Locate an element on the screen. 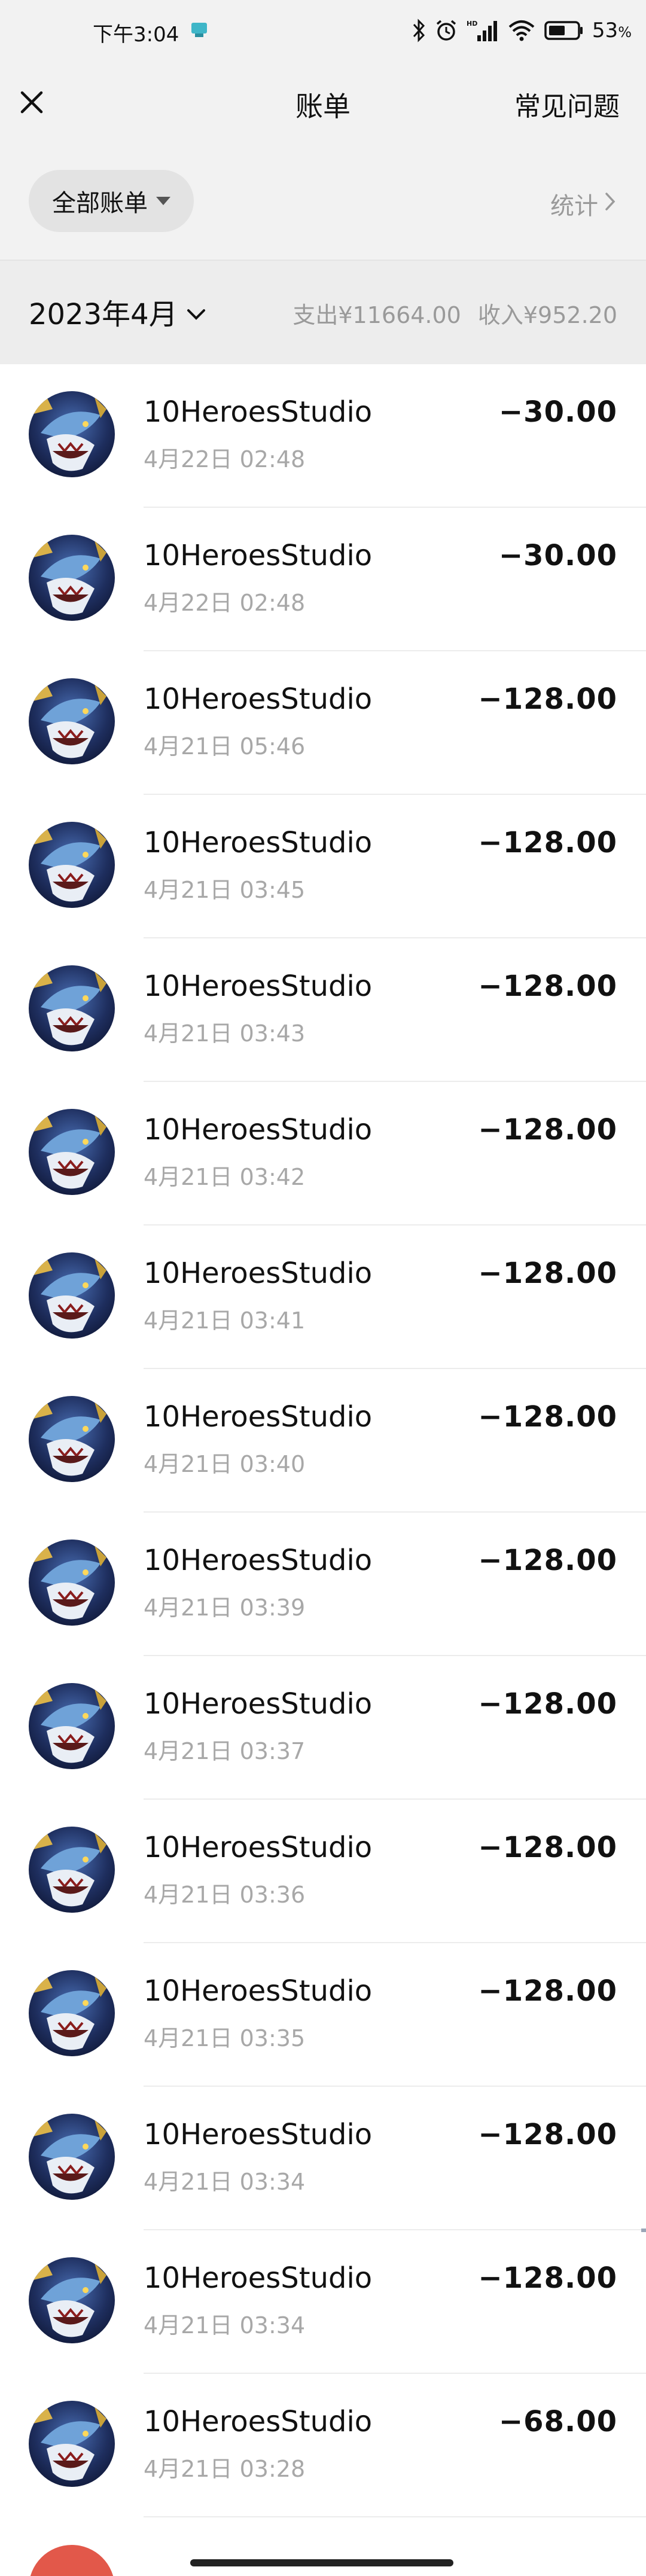 This screenshot has width=646, height=2576. stats-label: 统计 is located at coordinates (574, 207).